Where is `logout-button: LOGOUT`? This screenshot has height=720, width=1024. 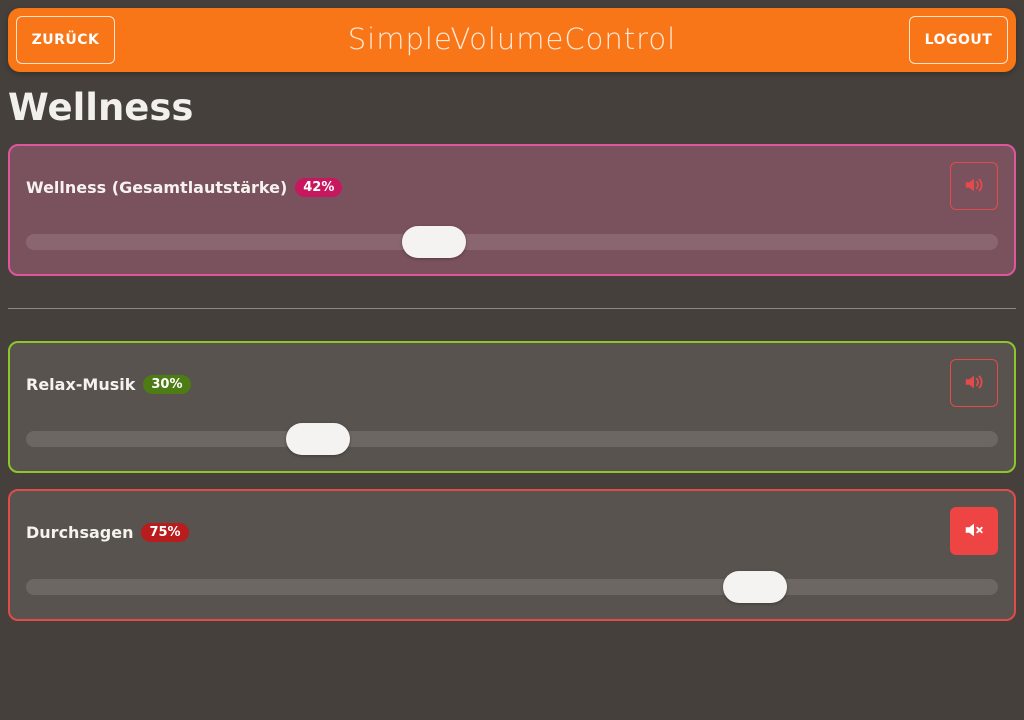
logout-button: LOGOUT is located at coordinates (958, 40).